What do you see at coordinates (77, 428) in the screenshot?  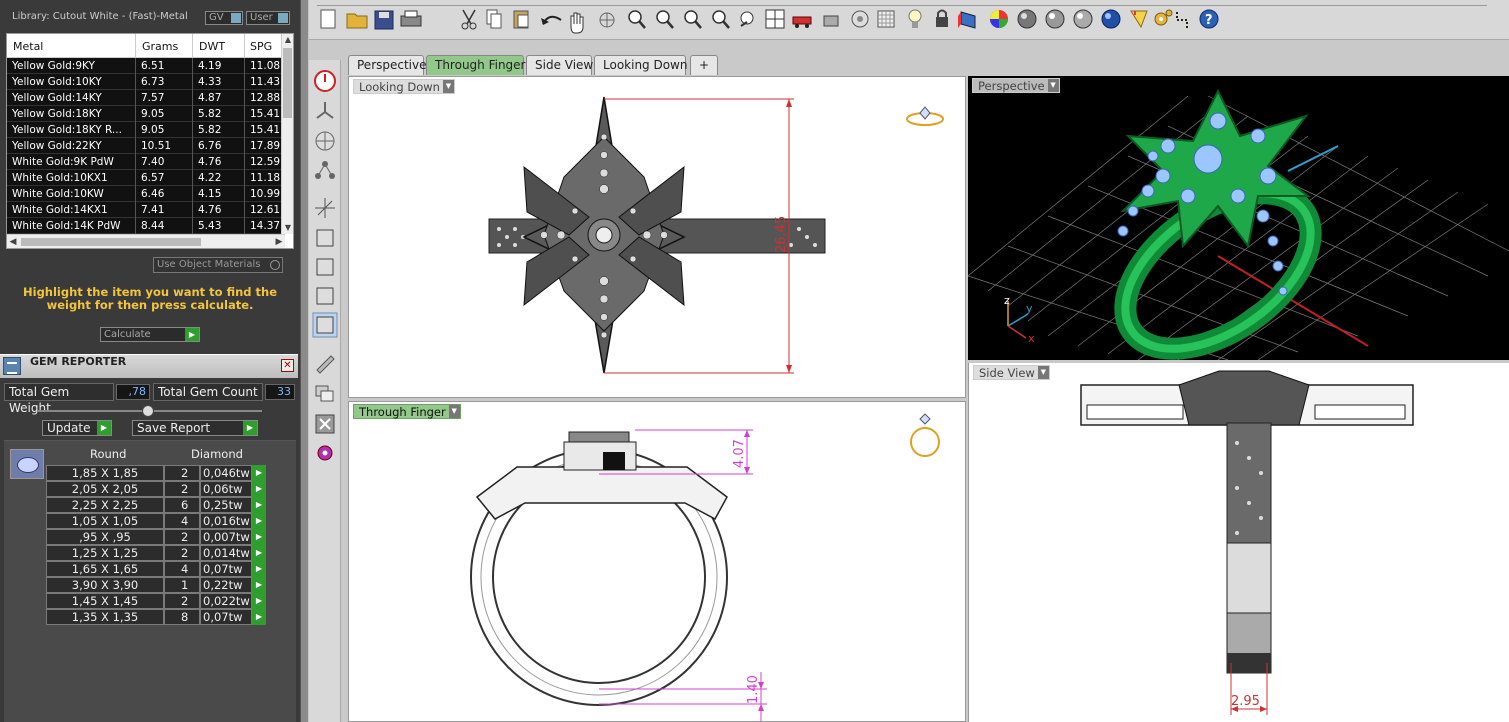 I see `update-button: Update ▶` at bounding box center [77, 428].